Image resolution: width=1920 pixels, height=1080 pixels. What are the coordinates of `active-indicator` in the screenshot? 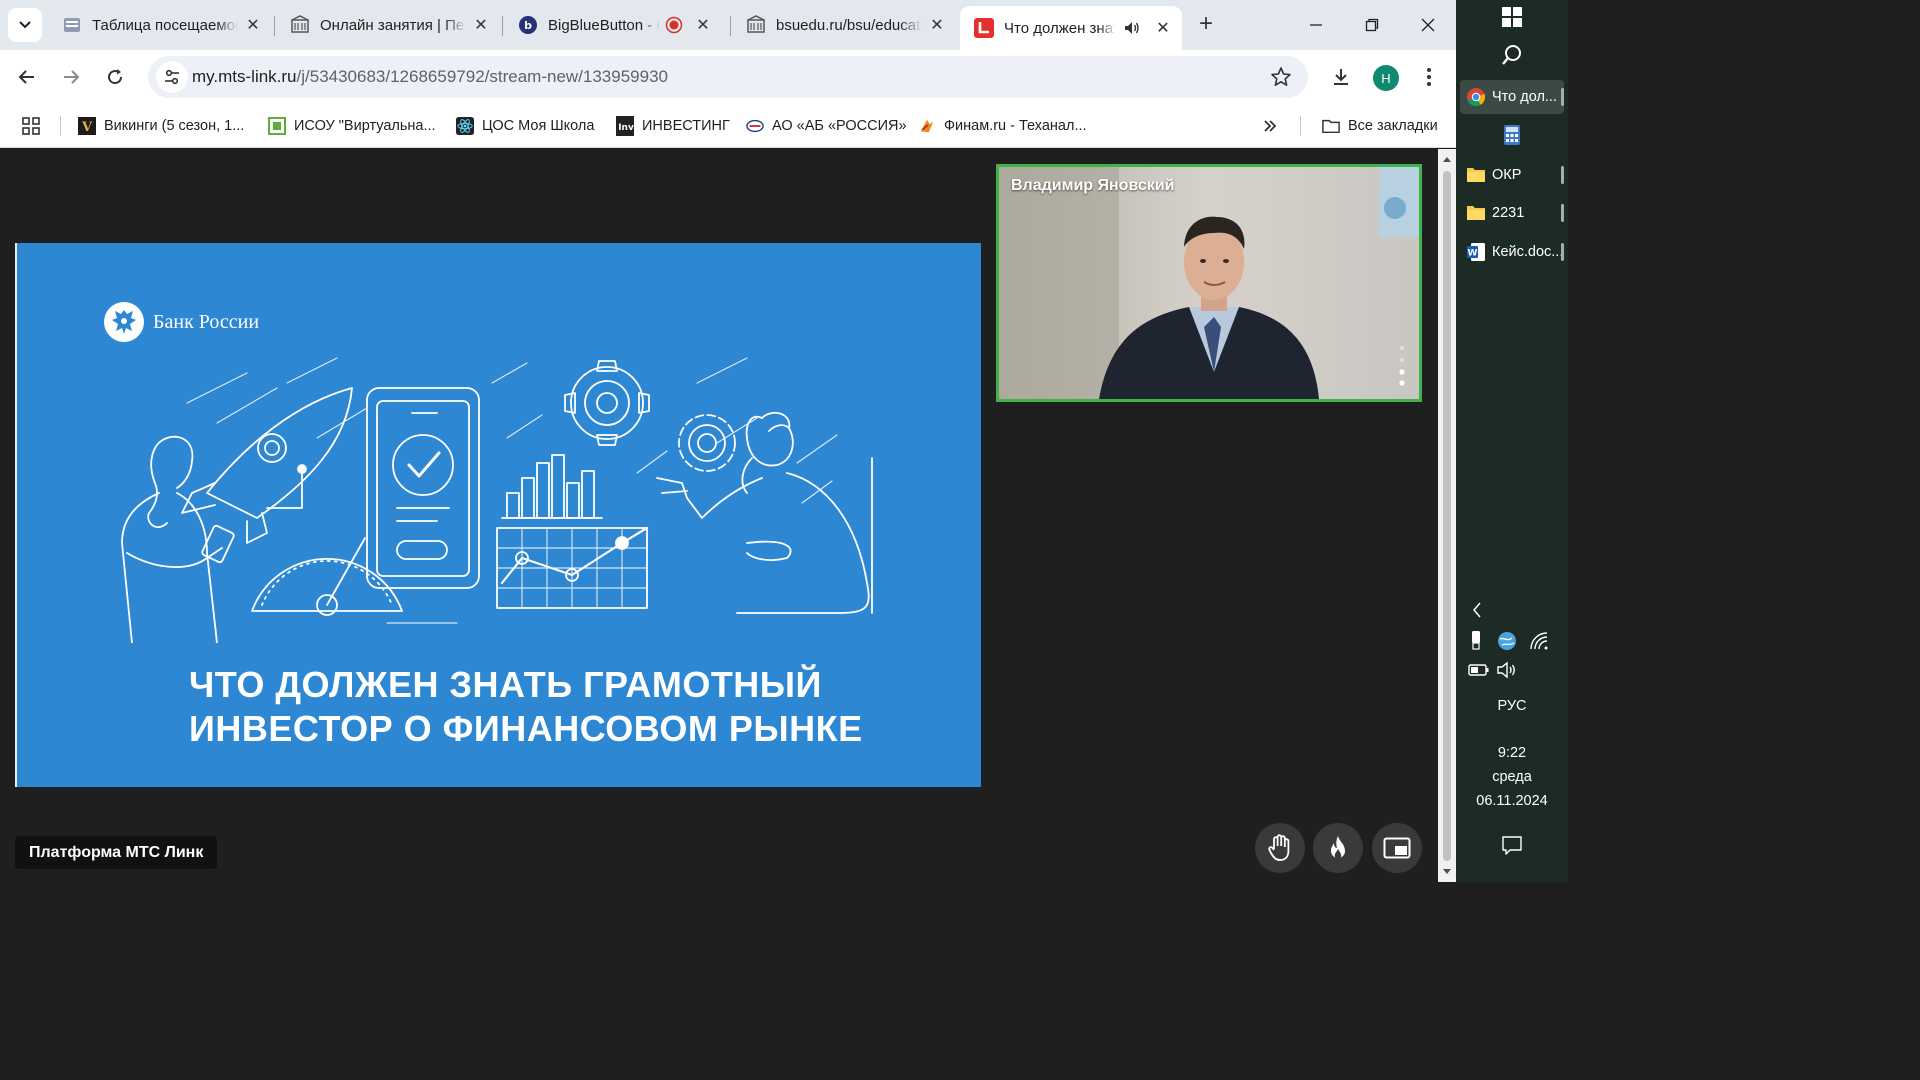 It's located at (1562, 97).